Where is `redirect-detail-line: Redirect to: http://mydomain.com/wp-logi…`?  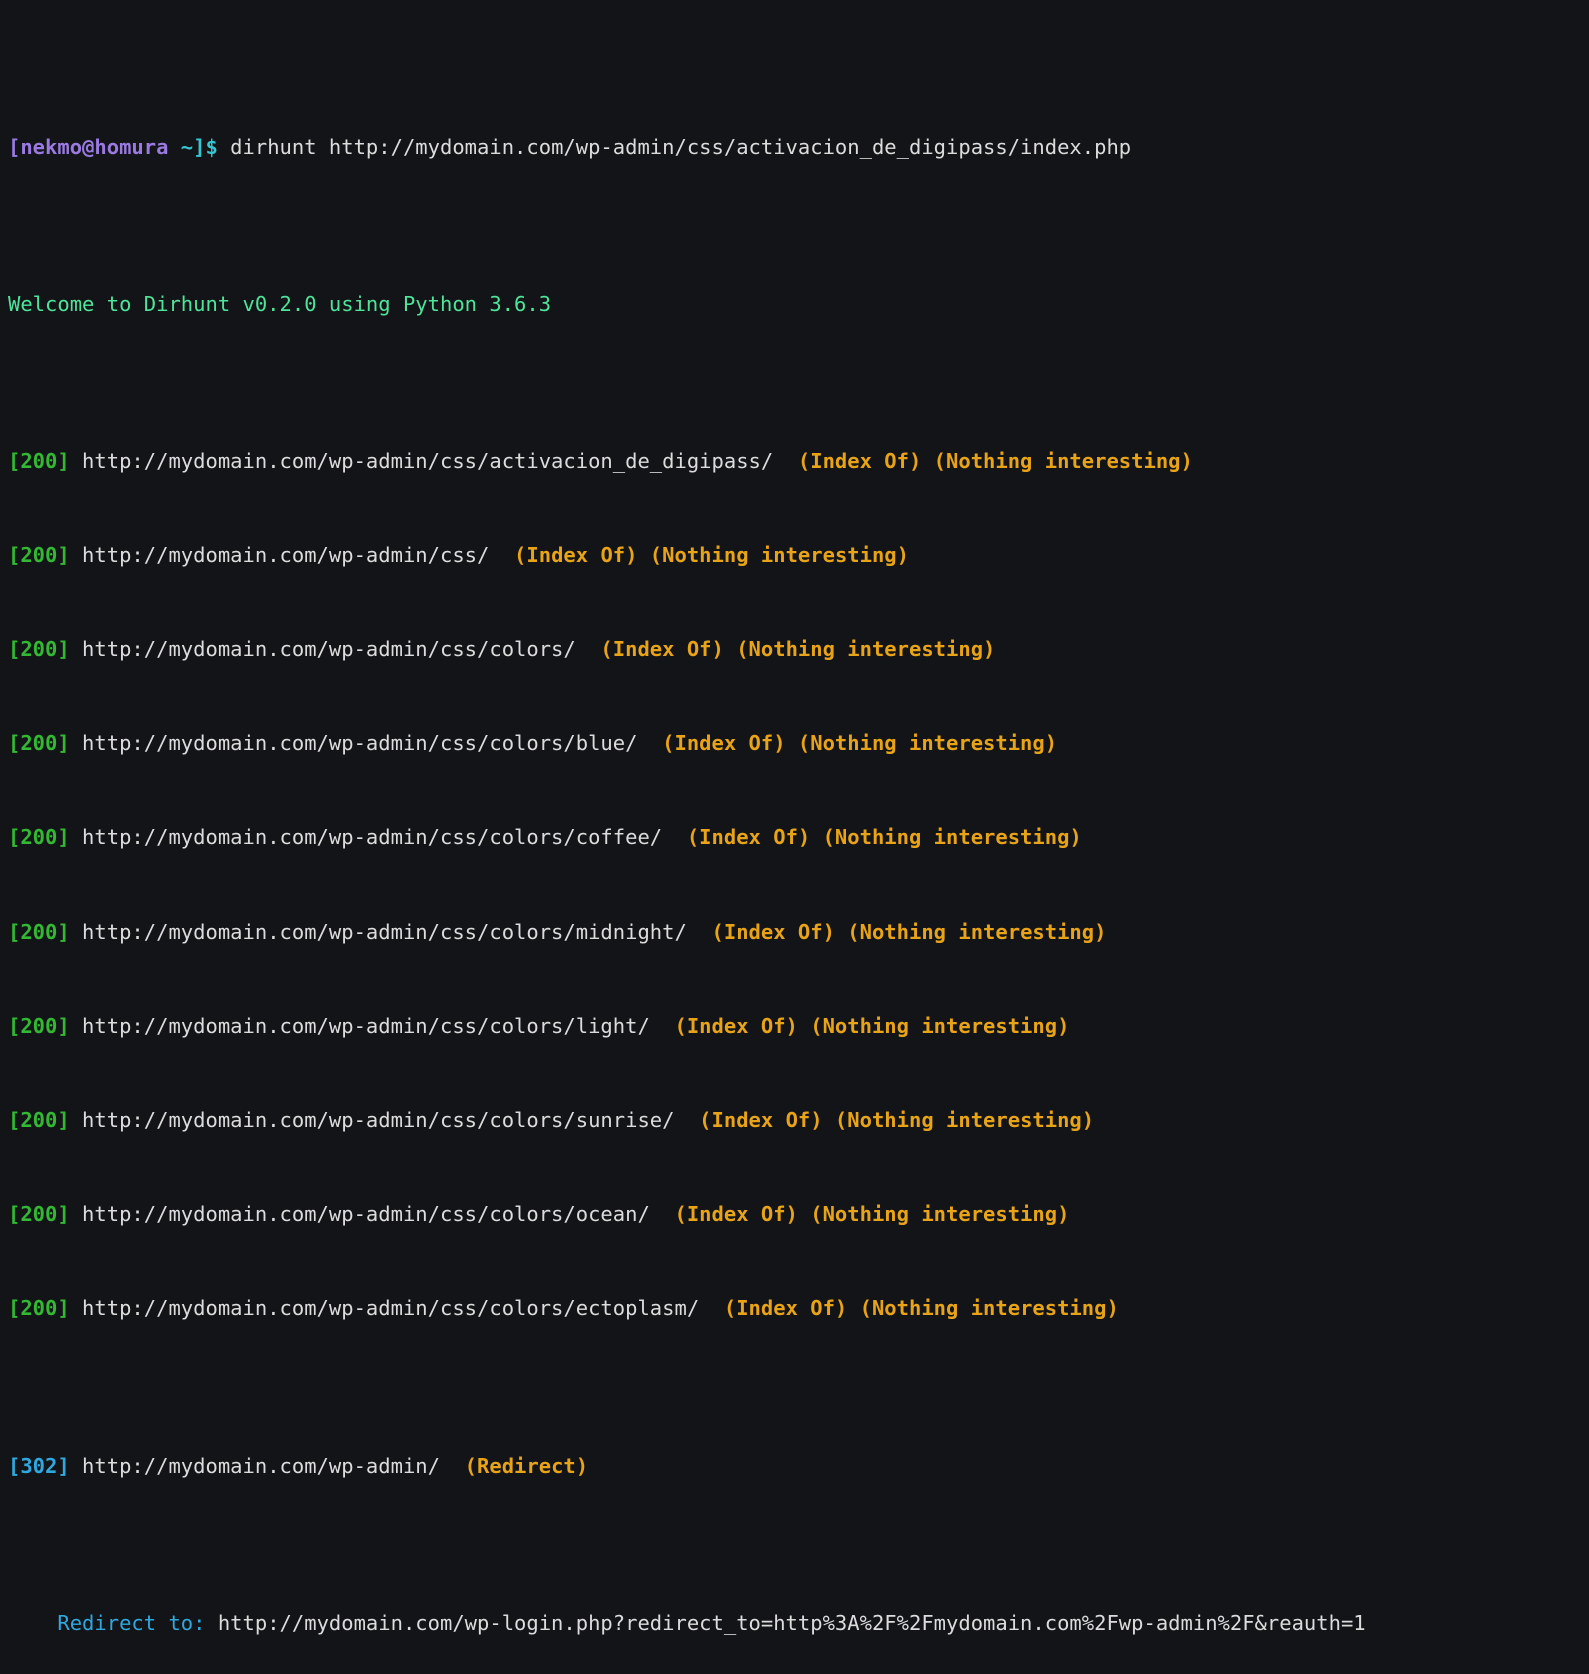 redirect-detail-line: Redirect to: http://mydomain.com/wp-logi… is located at coordinates (798, 1623).